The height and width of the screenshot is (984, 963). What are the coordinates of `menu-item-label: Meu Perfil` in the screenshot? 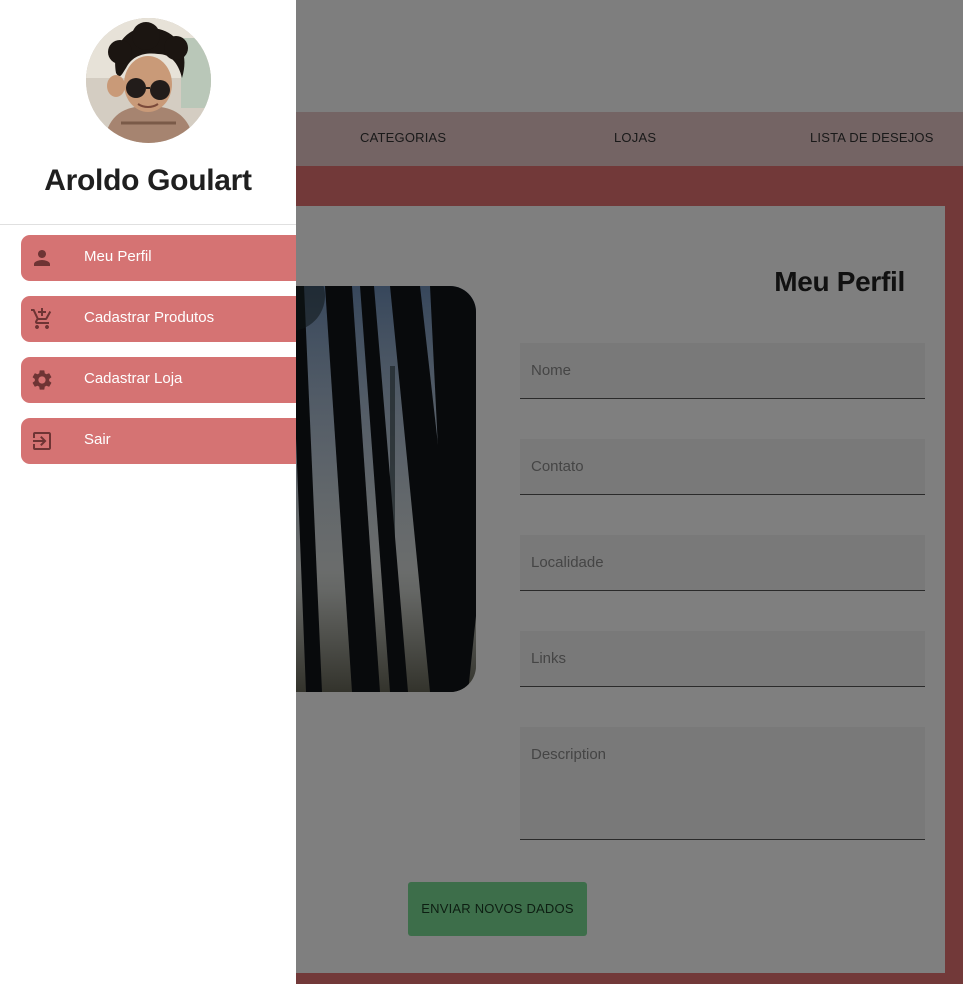 It's located at (118, 256).